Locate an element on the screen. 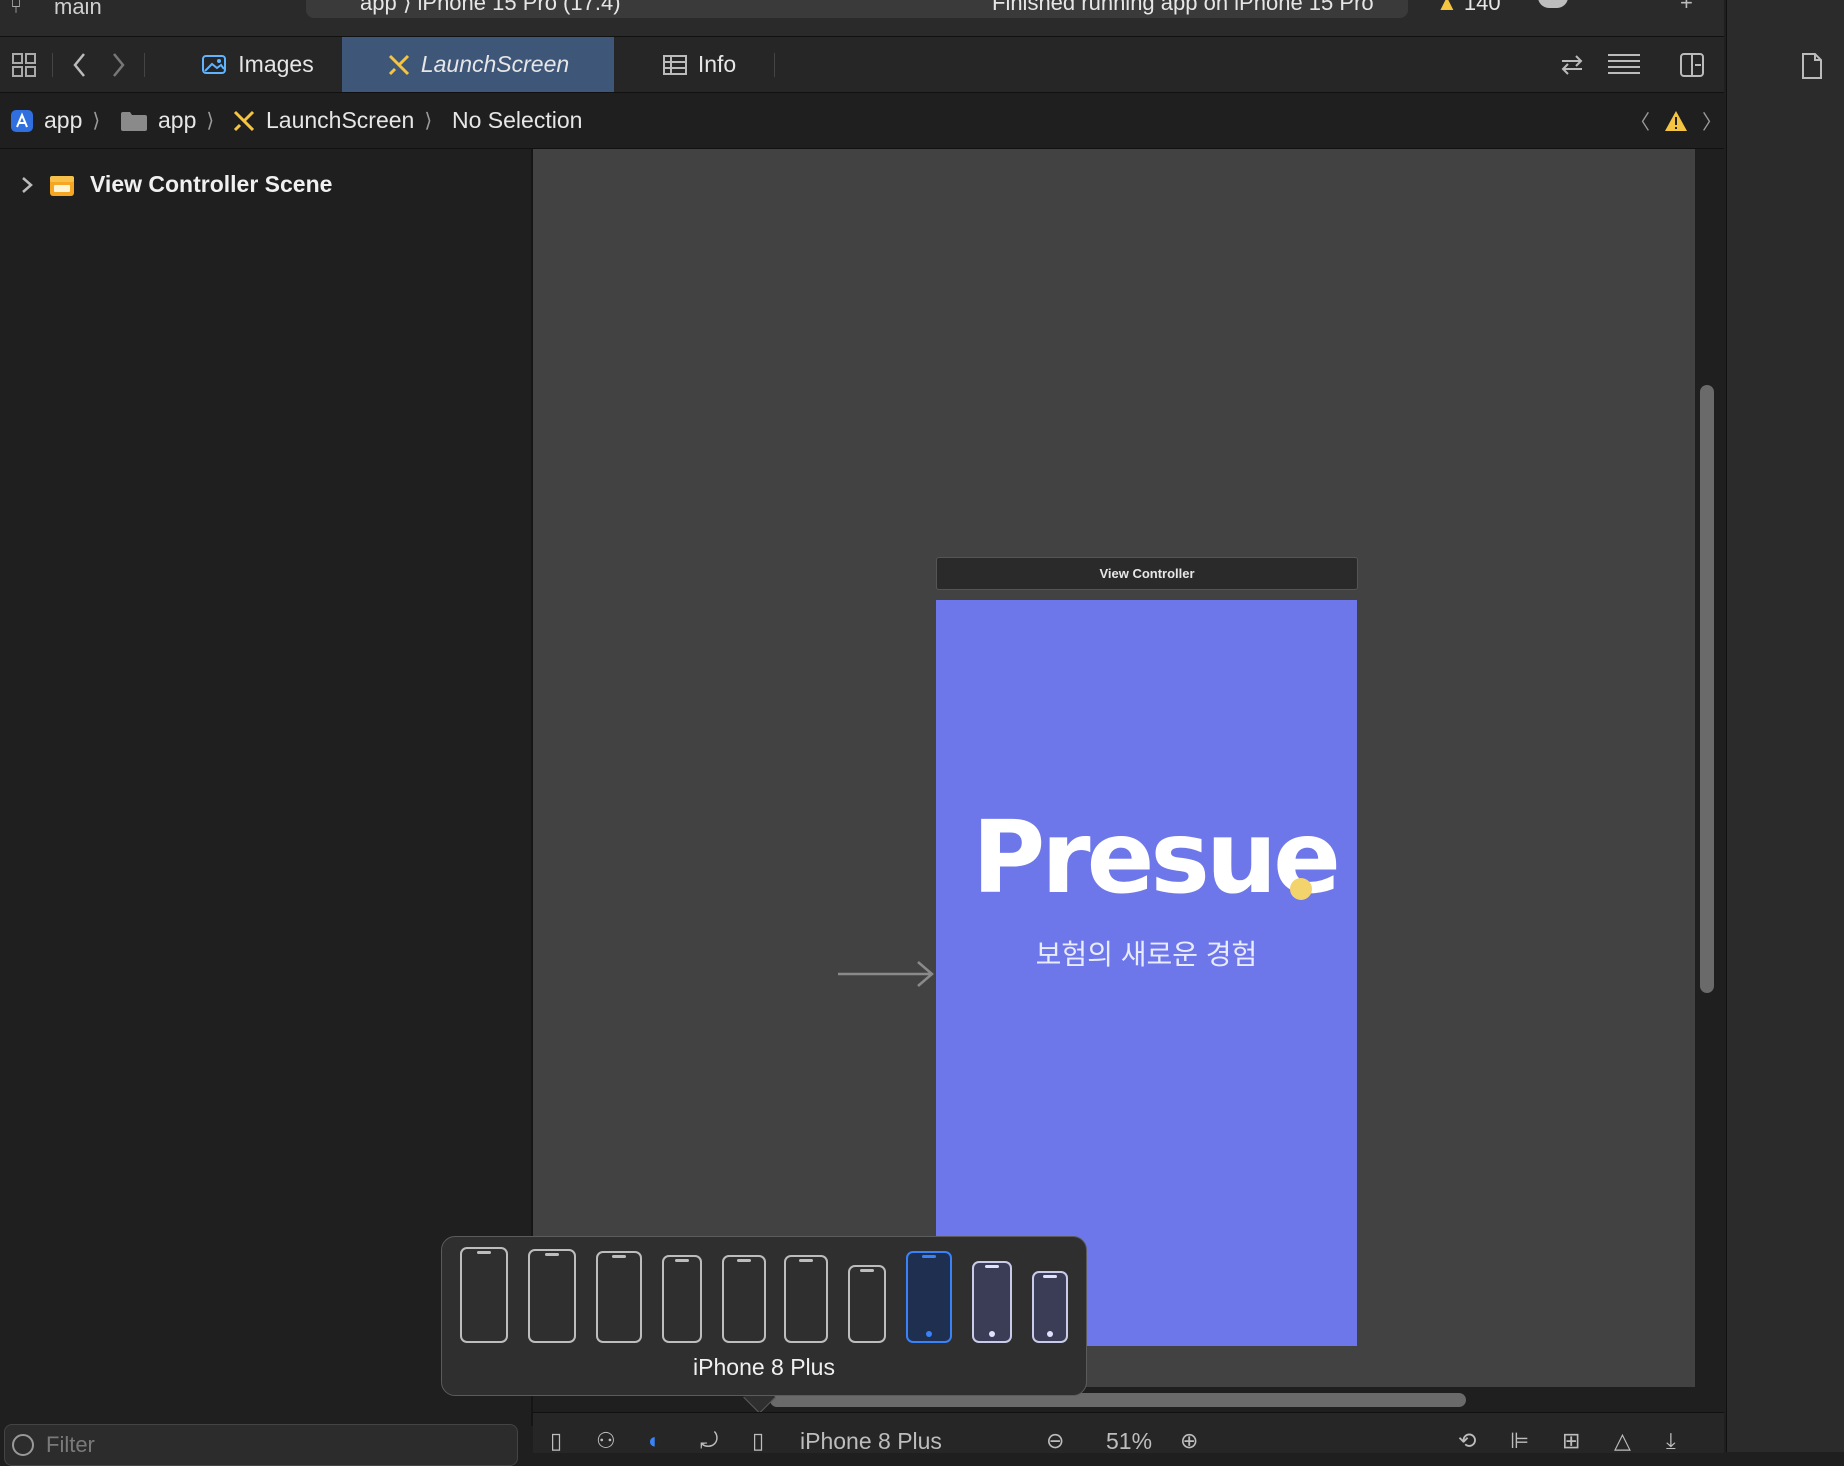  breadcrumb-file: LaunchScreen ⟩ is located at coordinates (332, 120).